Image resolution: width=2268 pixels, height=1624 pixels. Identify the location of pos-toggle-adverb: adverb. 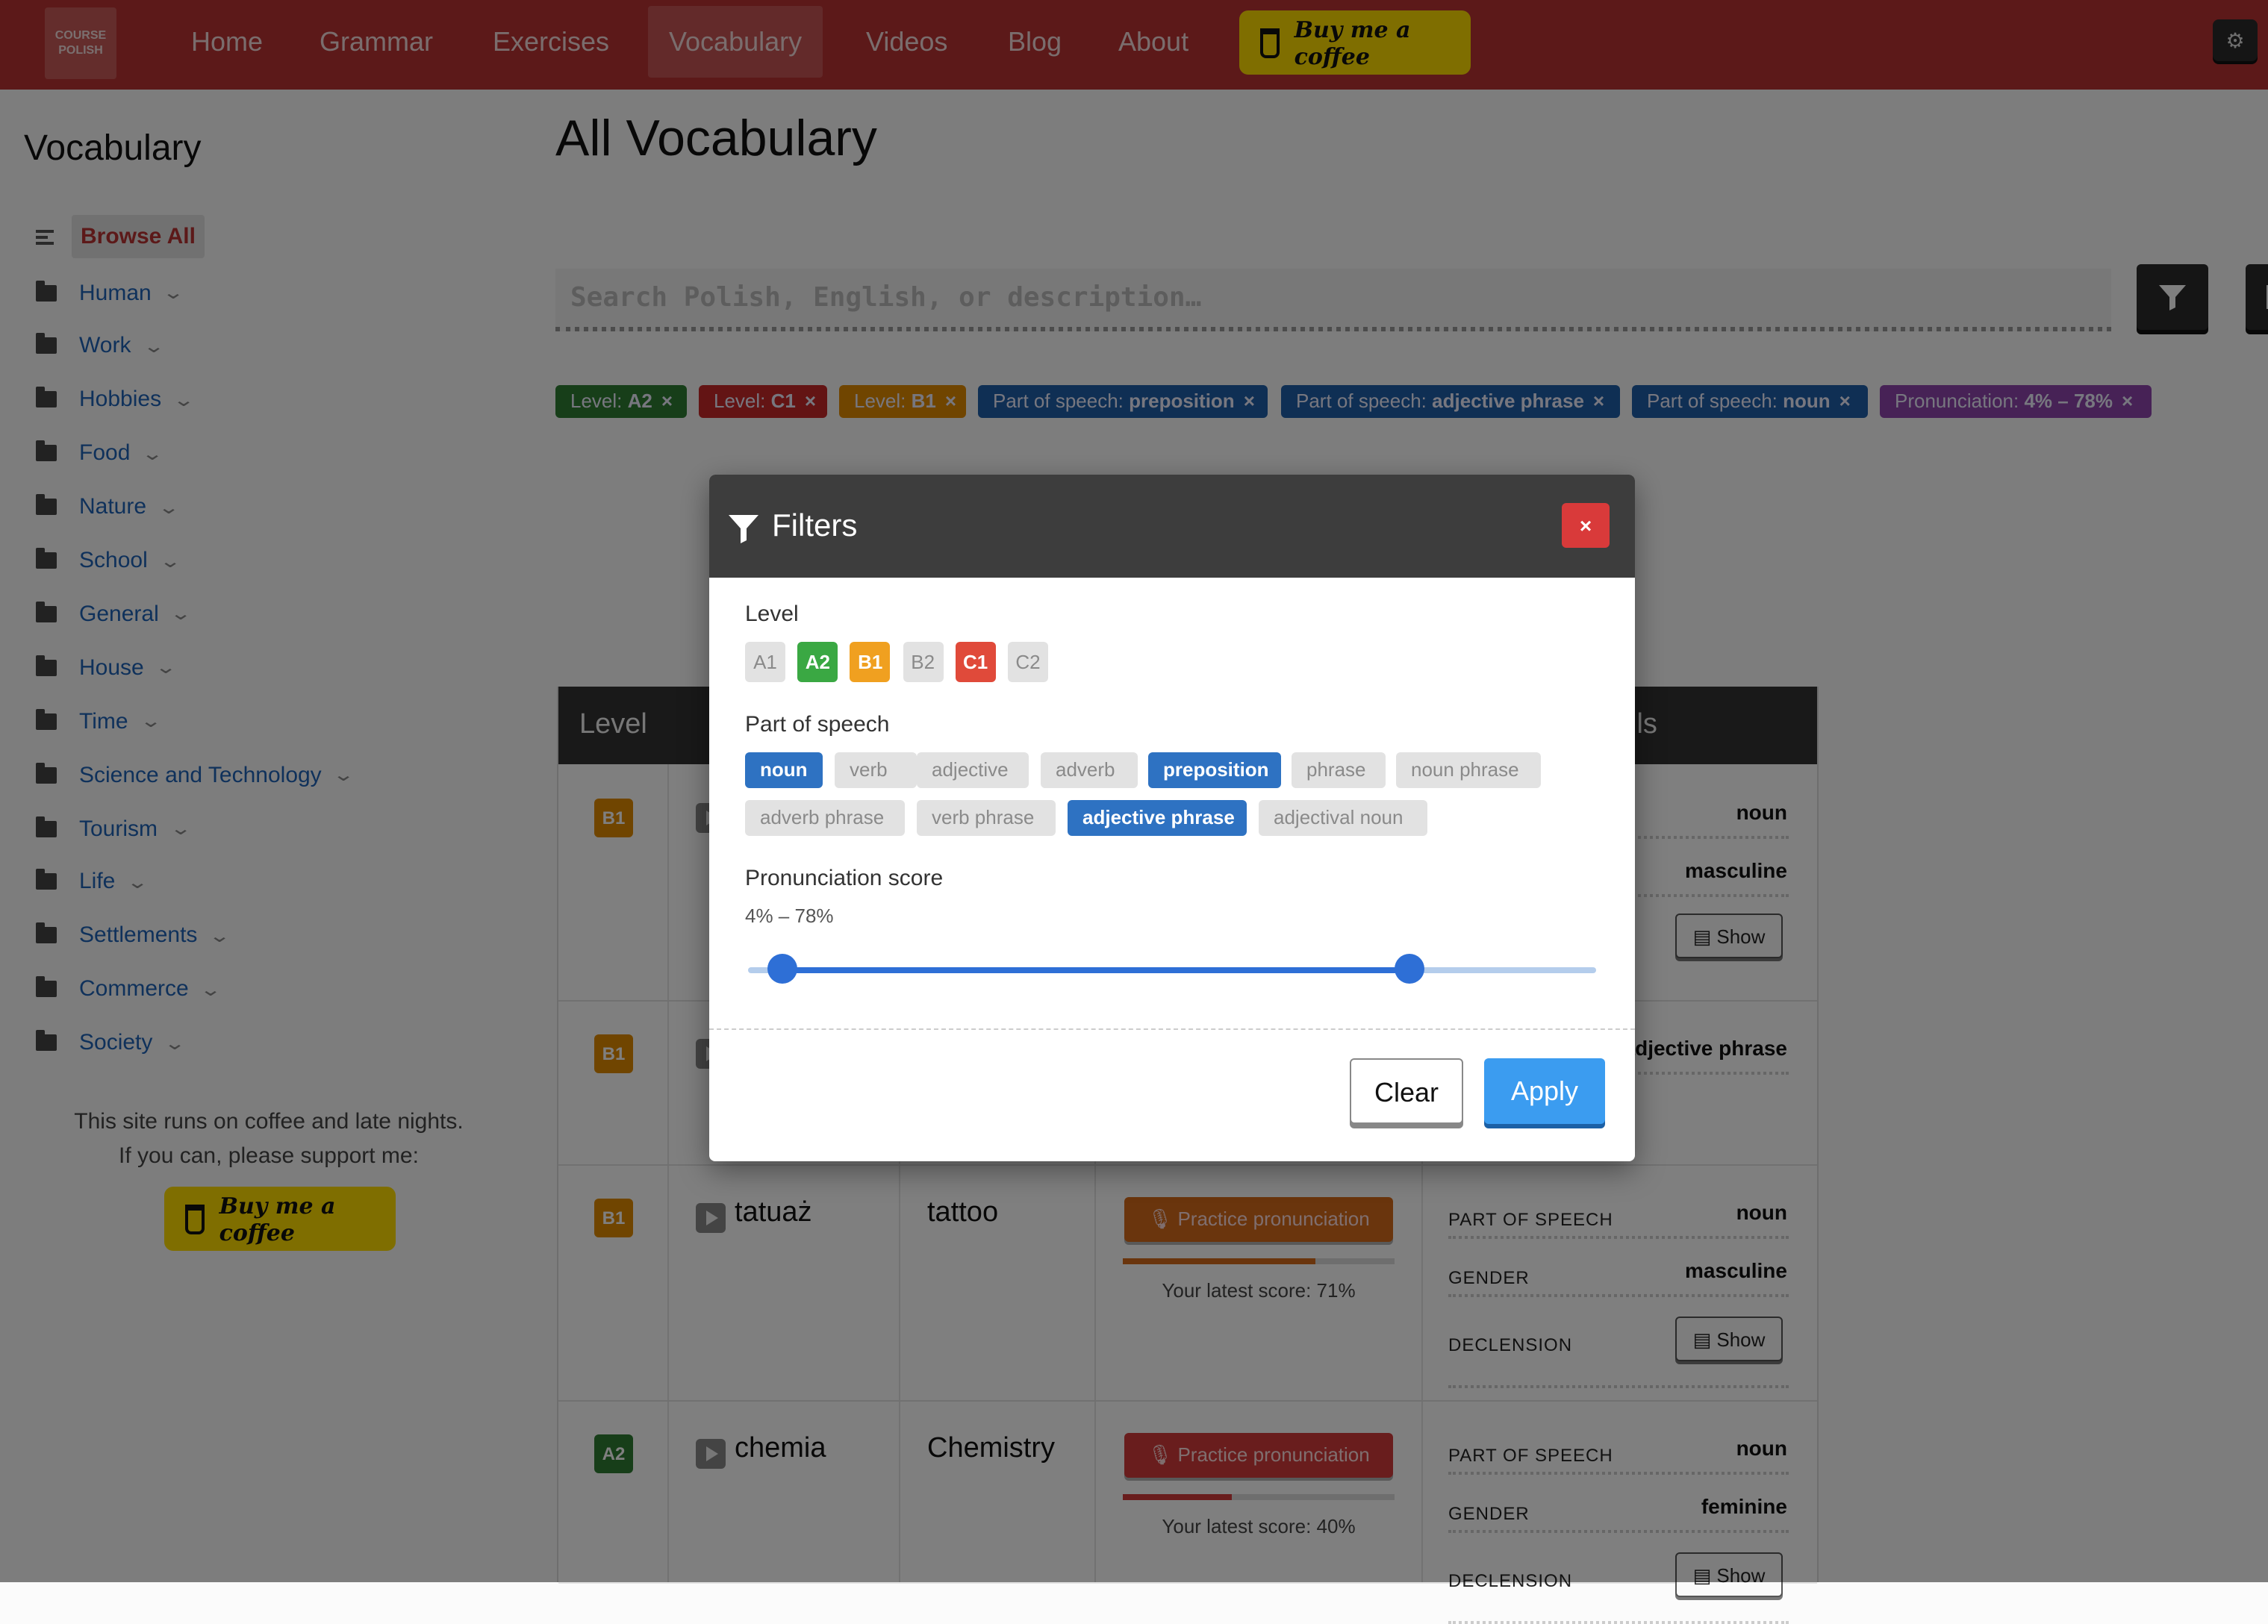
(1089, 770).